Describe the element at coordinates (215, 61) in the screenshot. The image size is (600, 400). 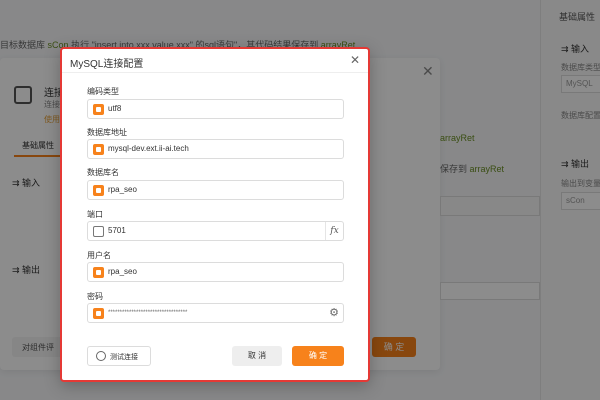
I see `dialog-header: MySQL连接配置 ✕` at that location.